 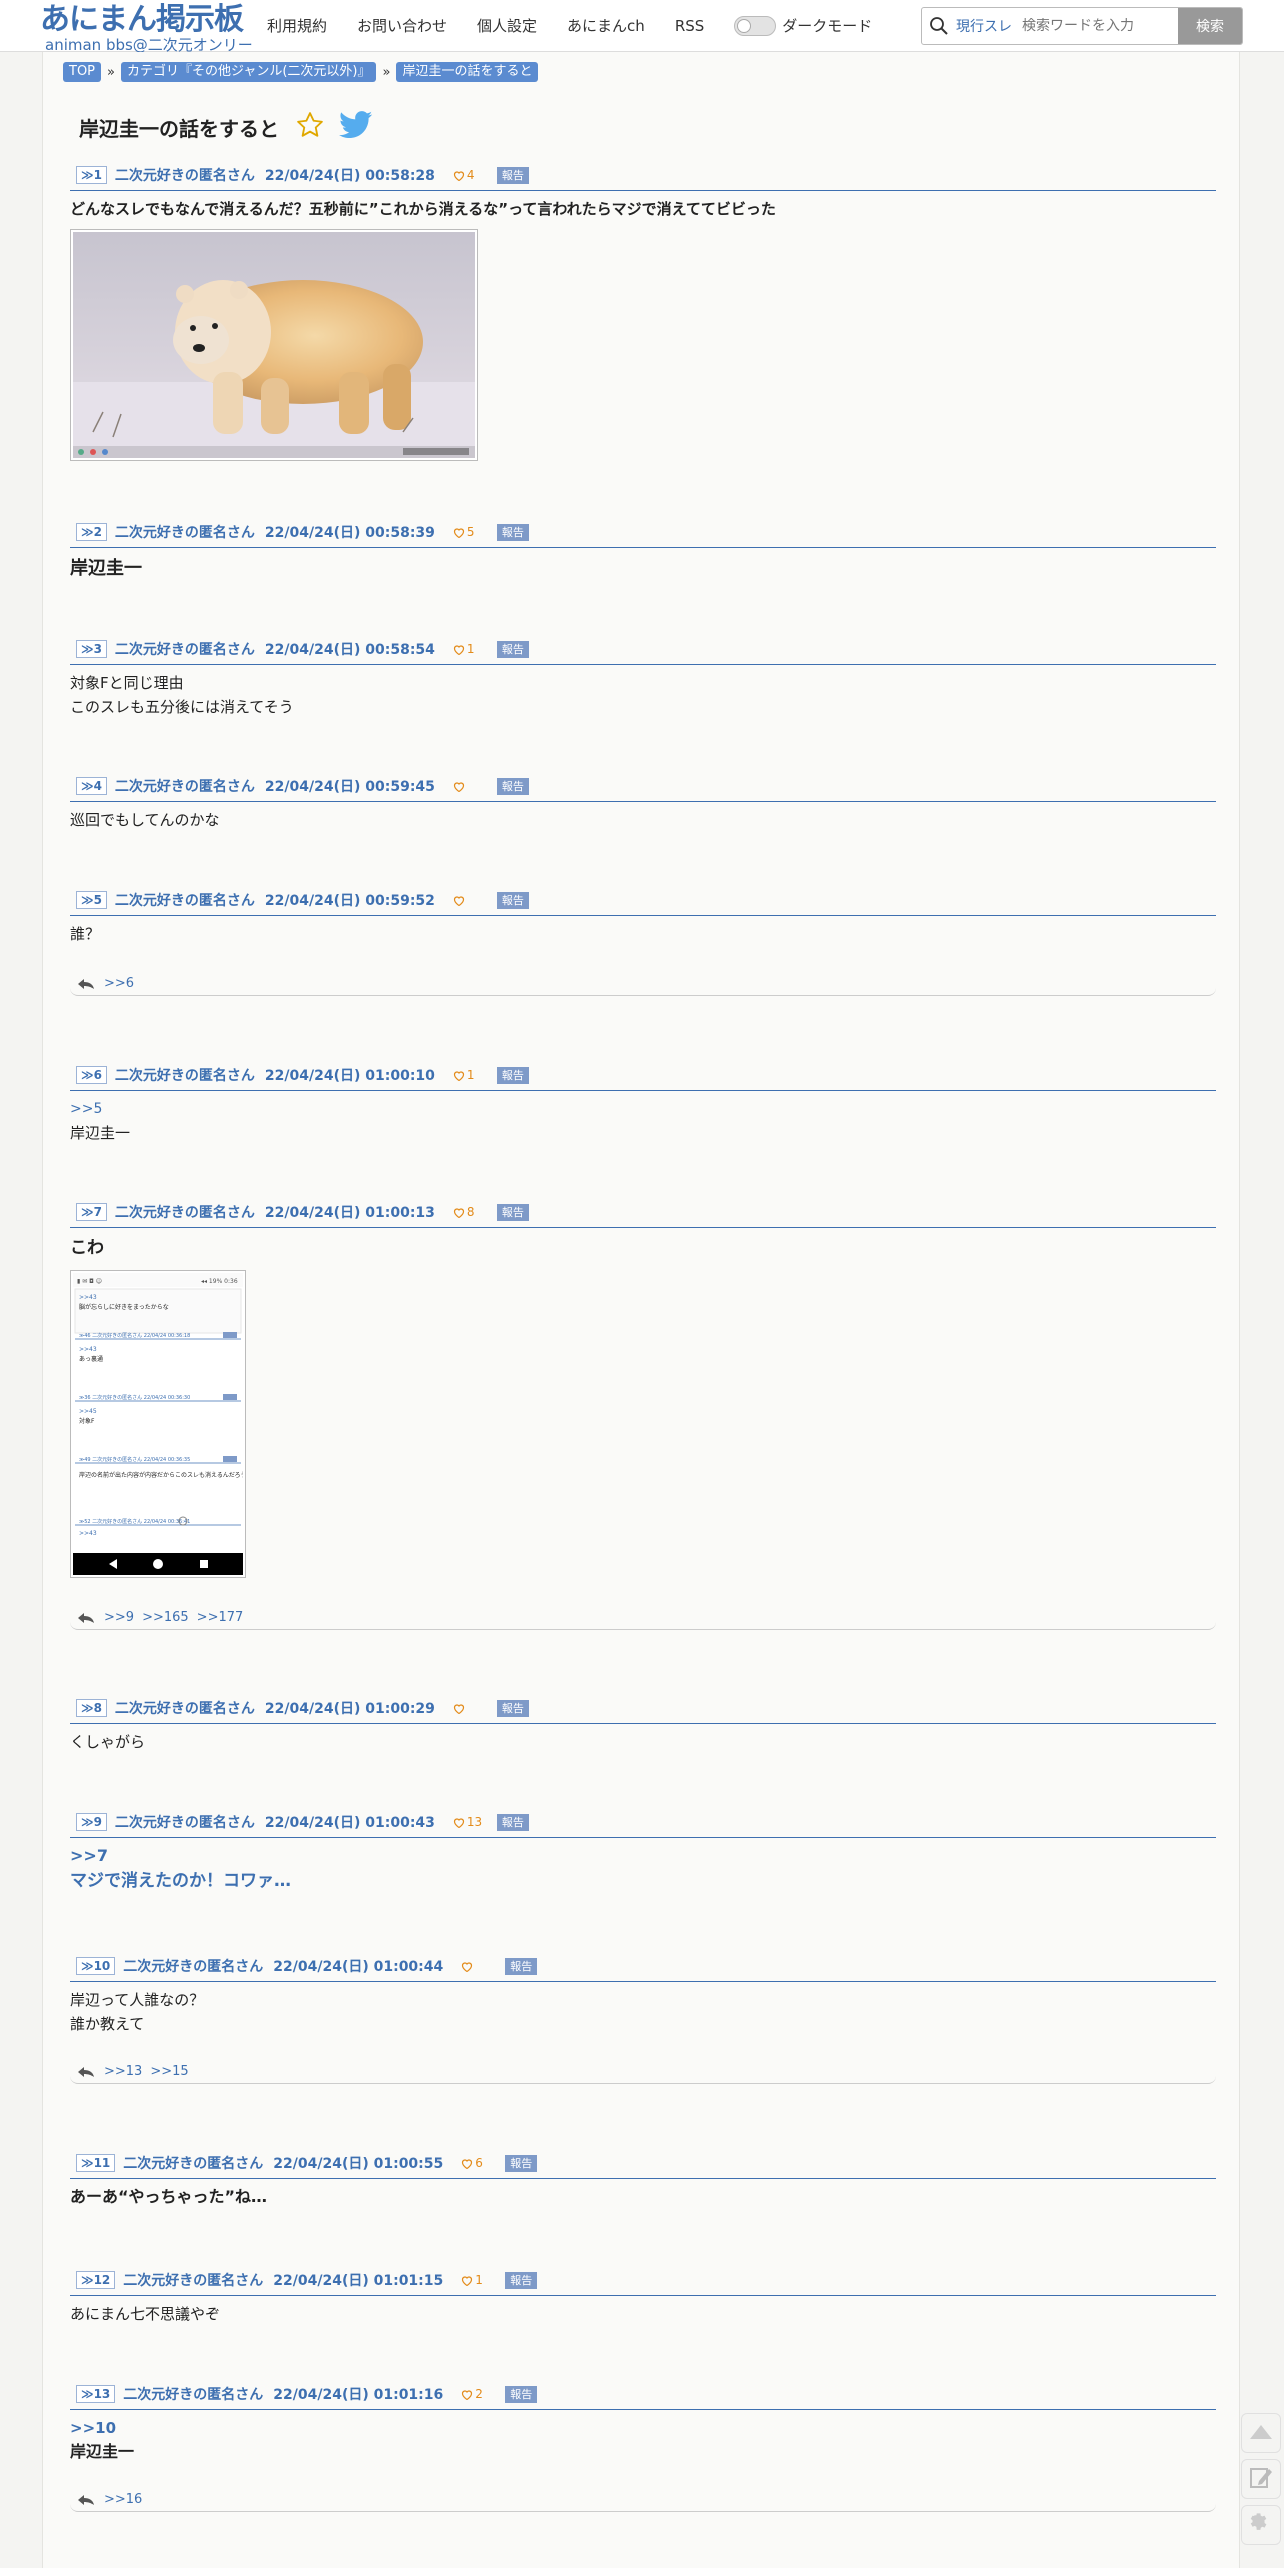 What do you see at coordinates (358, 1967) in the screenshot?
I see `post-date: 22/04/24(日) 01:00:44` at bounding box center [358, 1967].